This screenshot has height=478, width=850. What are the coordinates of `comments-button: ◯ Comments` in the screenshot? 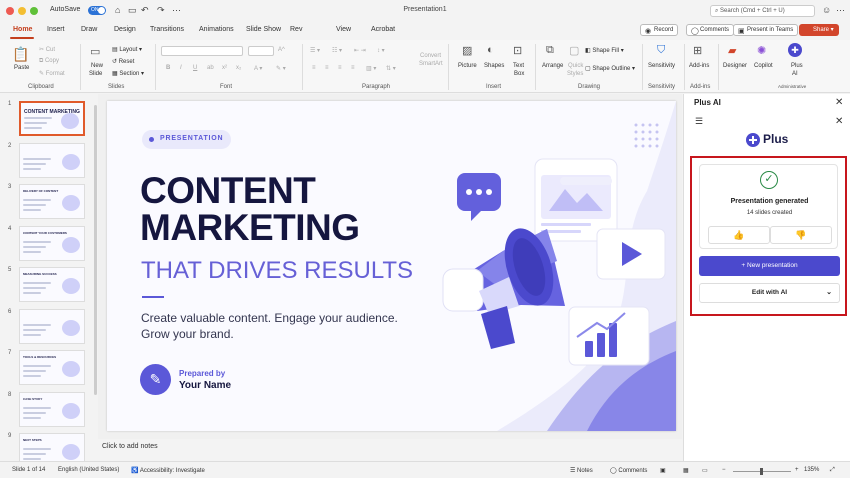 It's located at (710, 30).